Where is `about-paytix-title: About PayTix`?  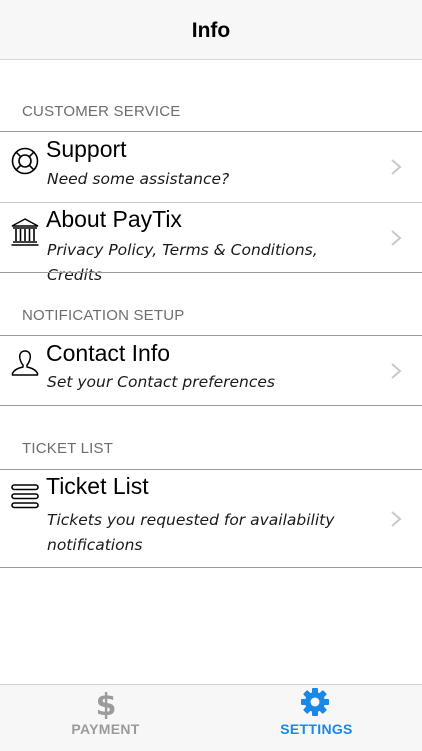 about-paytix-title: About PayTix is located at coordinates (114, 219).